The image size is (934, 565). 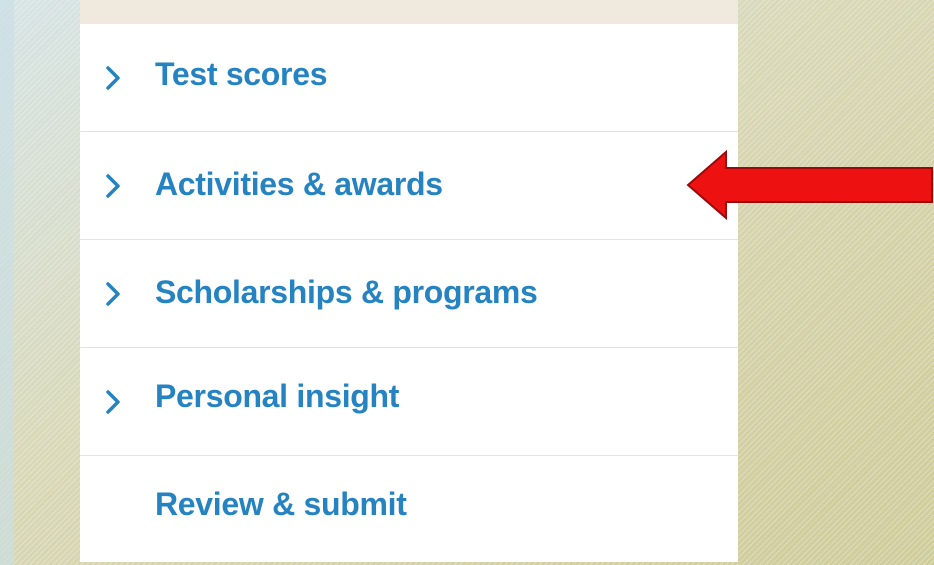 What do you see at coordinates (299, 184) in the screenshot?
I see `nav-item-label: Activities & awards` at bounding box center [299, 184].